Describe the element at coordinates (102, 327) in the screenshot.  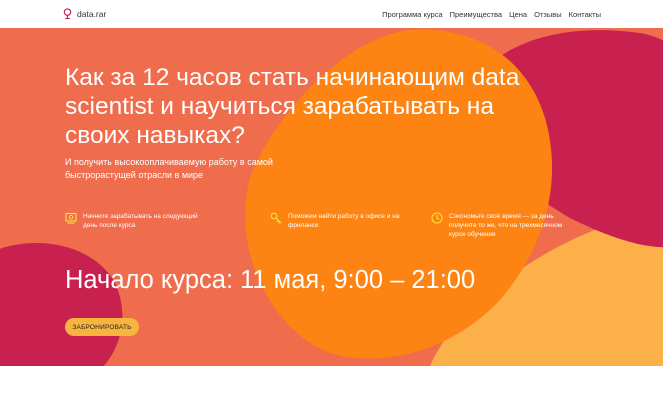
I see `book-button: ЗАБРОНИРОВАТЬ` at that location.